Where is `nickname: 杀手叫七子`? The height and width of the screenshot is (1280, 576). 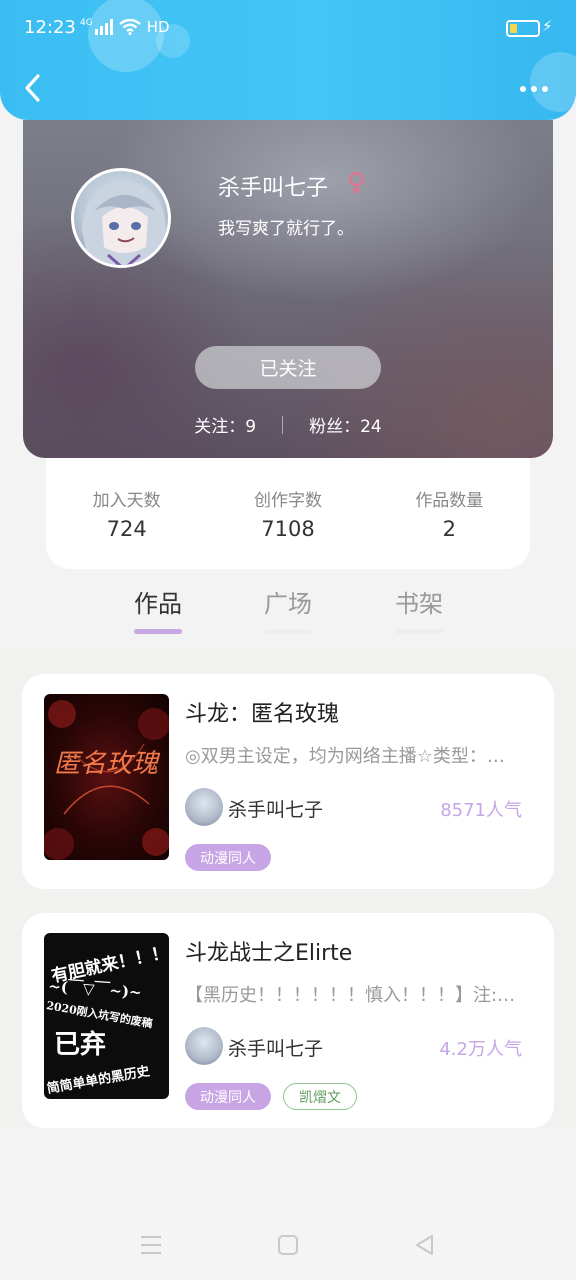 nickname: 杀手叫七子 is located at coordinates (273, 188).